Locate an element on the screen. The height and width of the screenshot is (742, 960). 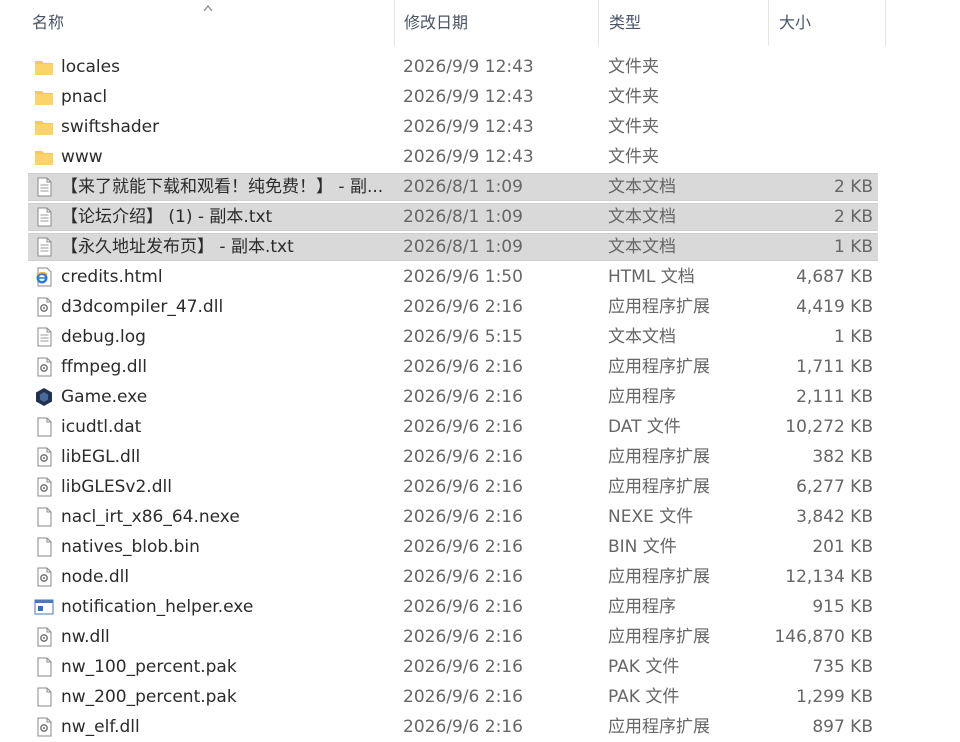
file-size: 12,134 KB is located at coordinates (829, 577).